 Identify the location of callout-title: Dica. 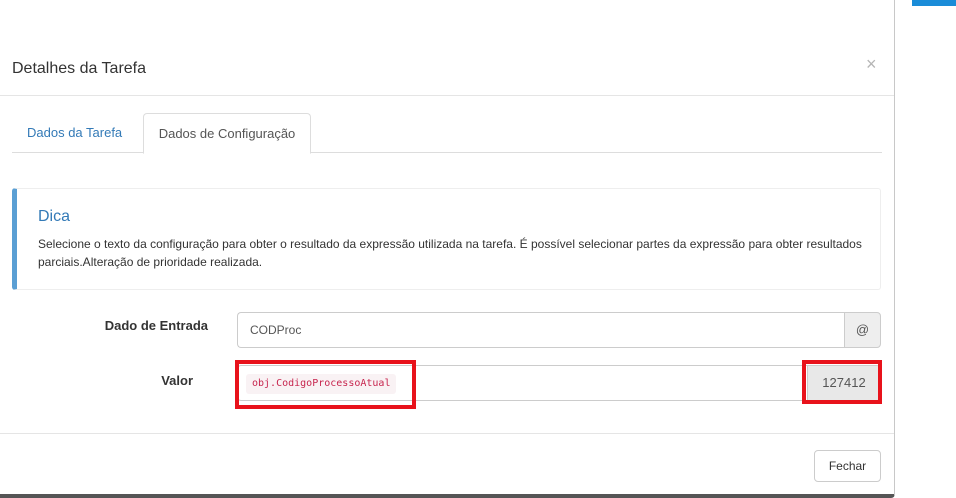
(54, 216).